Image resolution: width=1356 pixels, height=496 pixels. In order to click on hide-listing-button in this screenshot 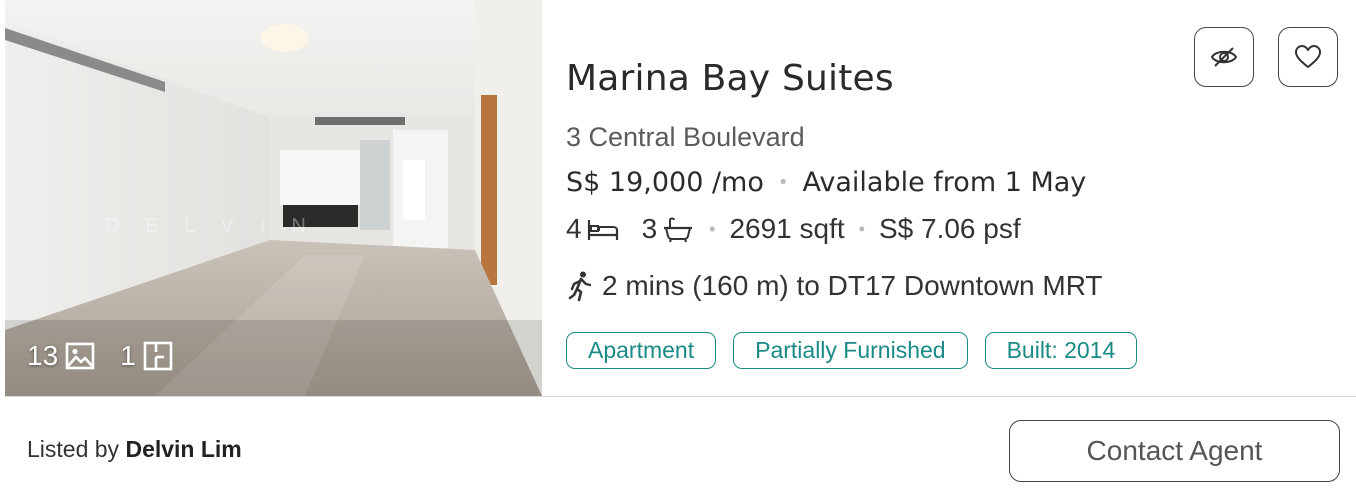, I will do `click(1224, 57)`.